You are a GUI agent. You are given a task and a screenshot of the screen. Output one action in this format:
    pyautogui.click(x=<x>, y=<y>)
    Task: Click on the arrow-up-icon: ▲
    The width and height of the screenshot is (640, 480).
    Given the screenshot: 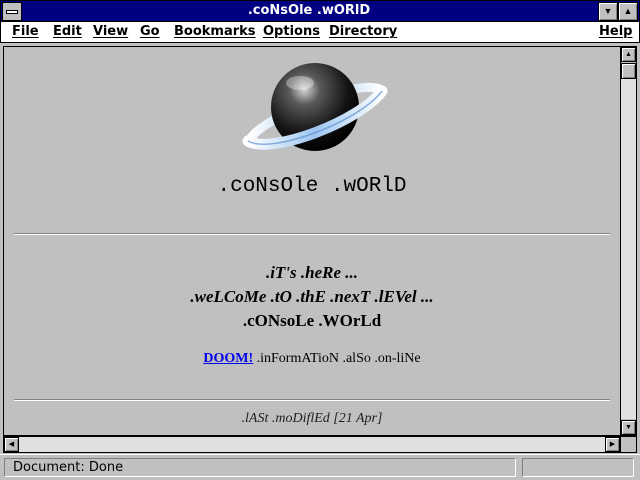 What is the action you would take?
    pyautogui.click(x=628, y=54)
    